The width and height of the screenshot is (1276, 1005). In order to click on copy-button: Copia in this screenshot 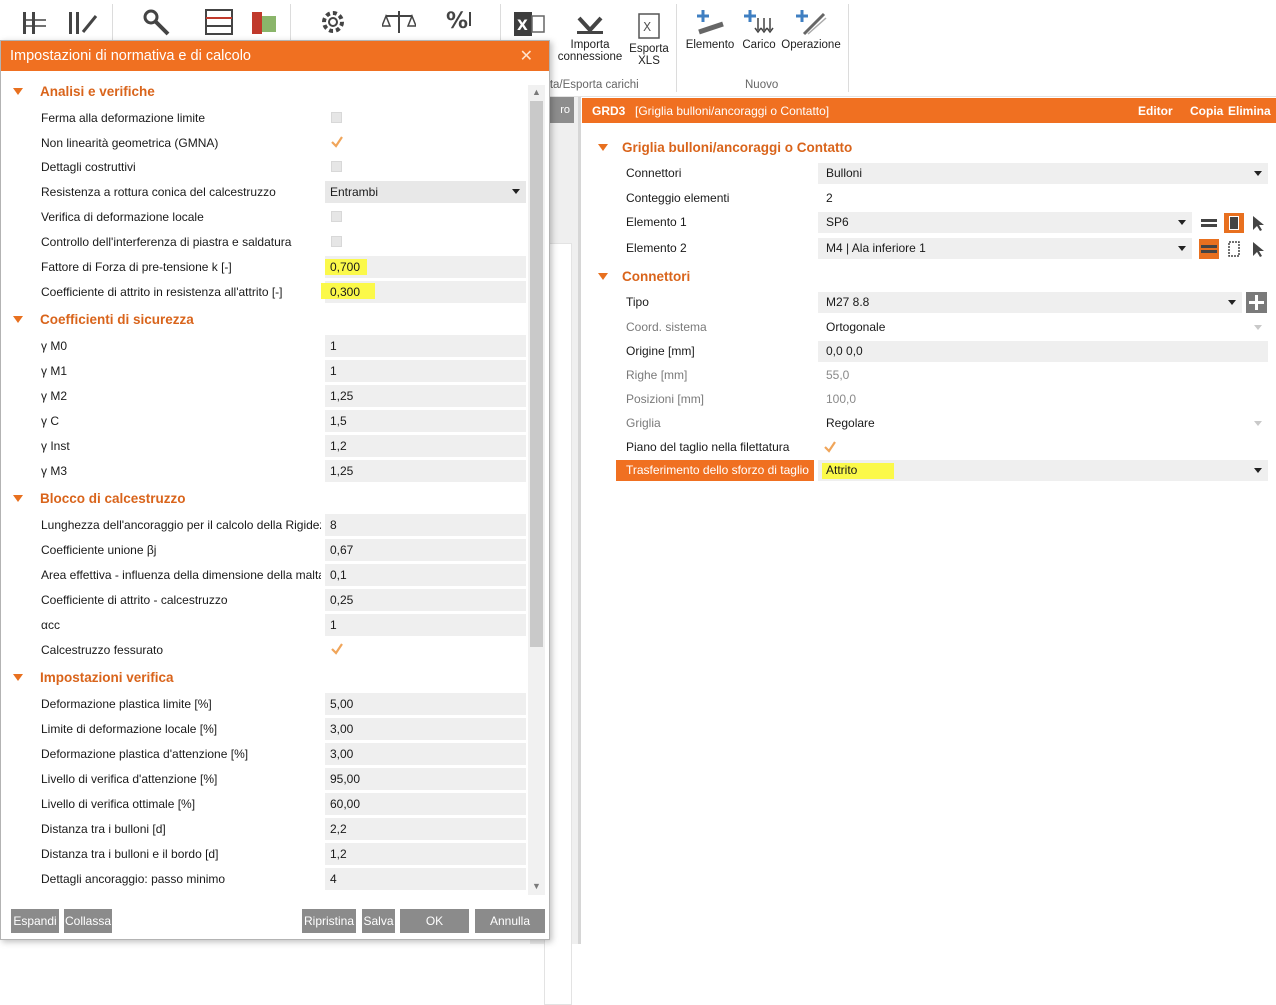, I will do `click(1206, 111)`.